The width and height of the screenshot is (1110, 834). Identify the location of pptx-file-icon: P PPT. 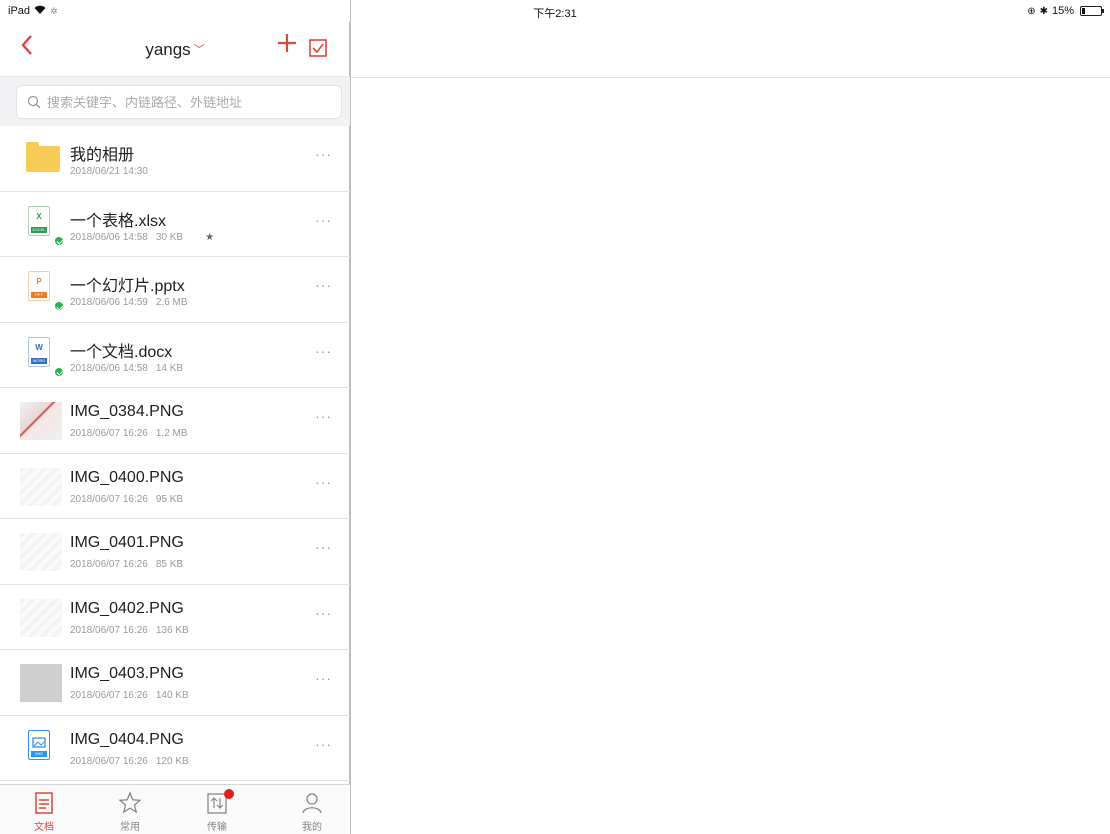
(39, 286).